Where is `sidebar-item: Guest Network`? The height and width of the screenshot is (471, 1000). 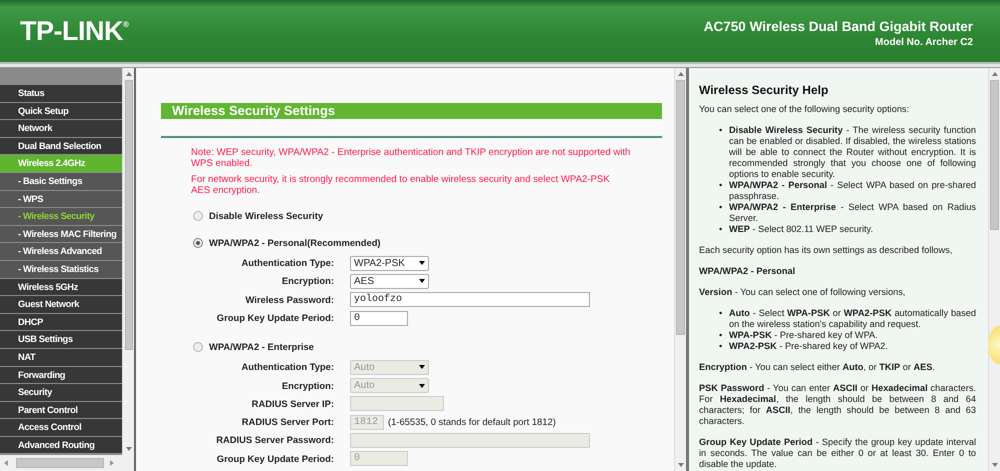
sidebar-item: Guest Network is located at coordinates (61, 305).